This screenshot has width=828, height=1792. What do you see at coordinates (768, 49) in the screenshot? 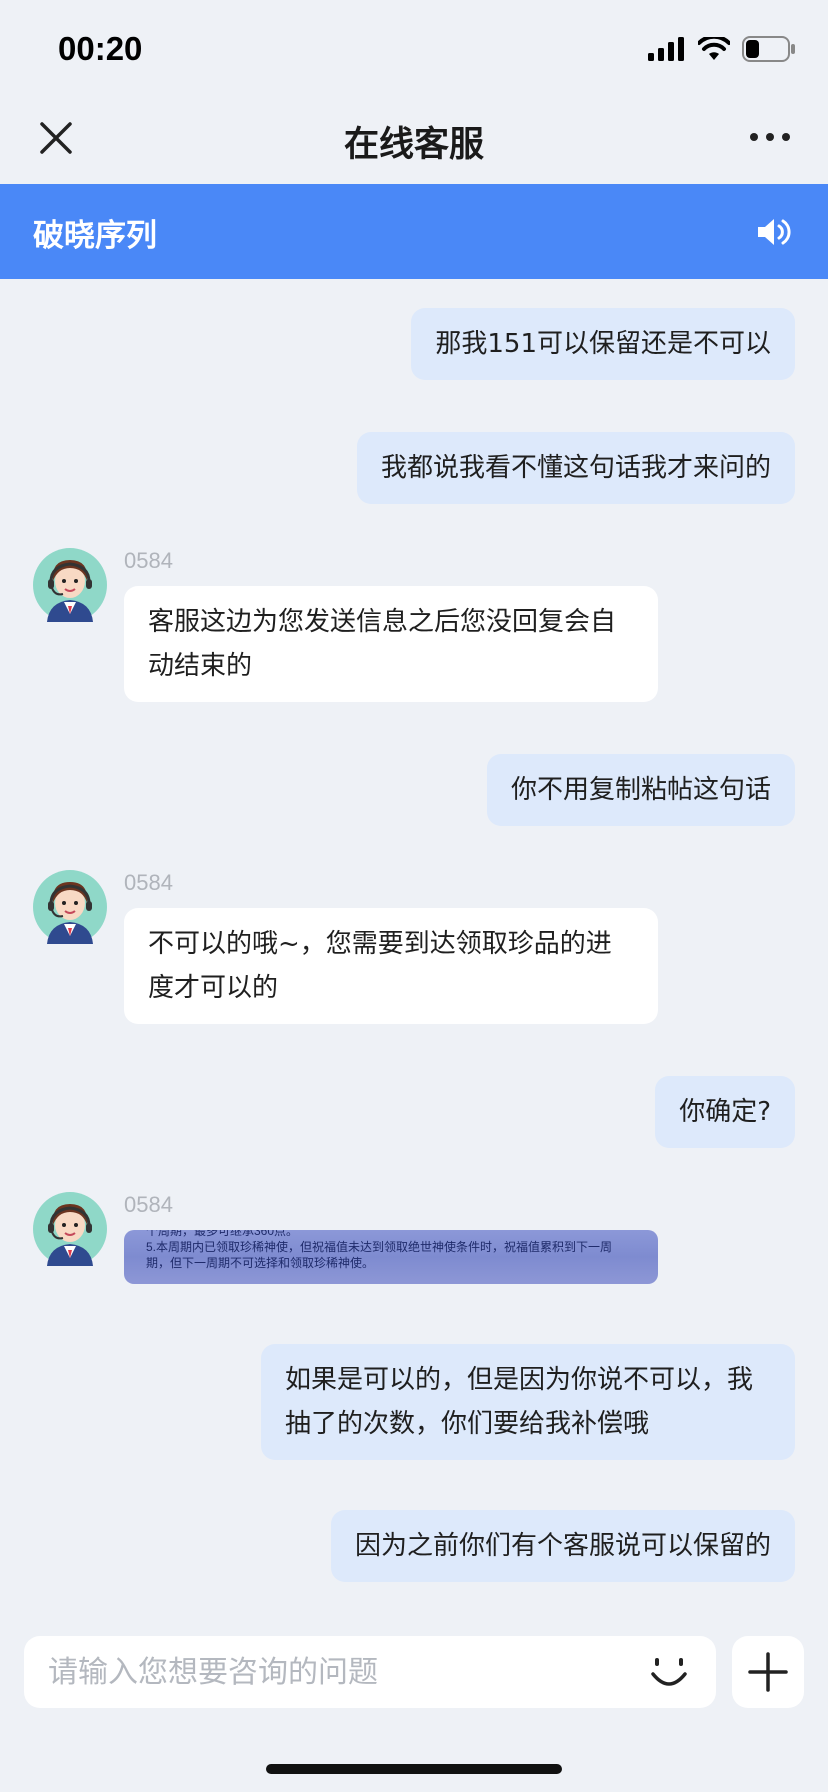
I see `battery-icon` at bounding box center [768, 49].